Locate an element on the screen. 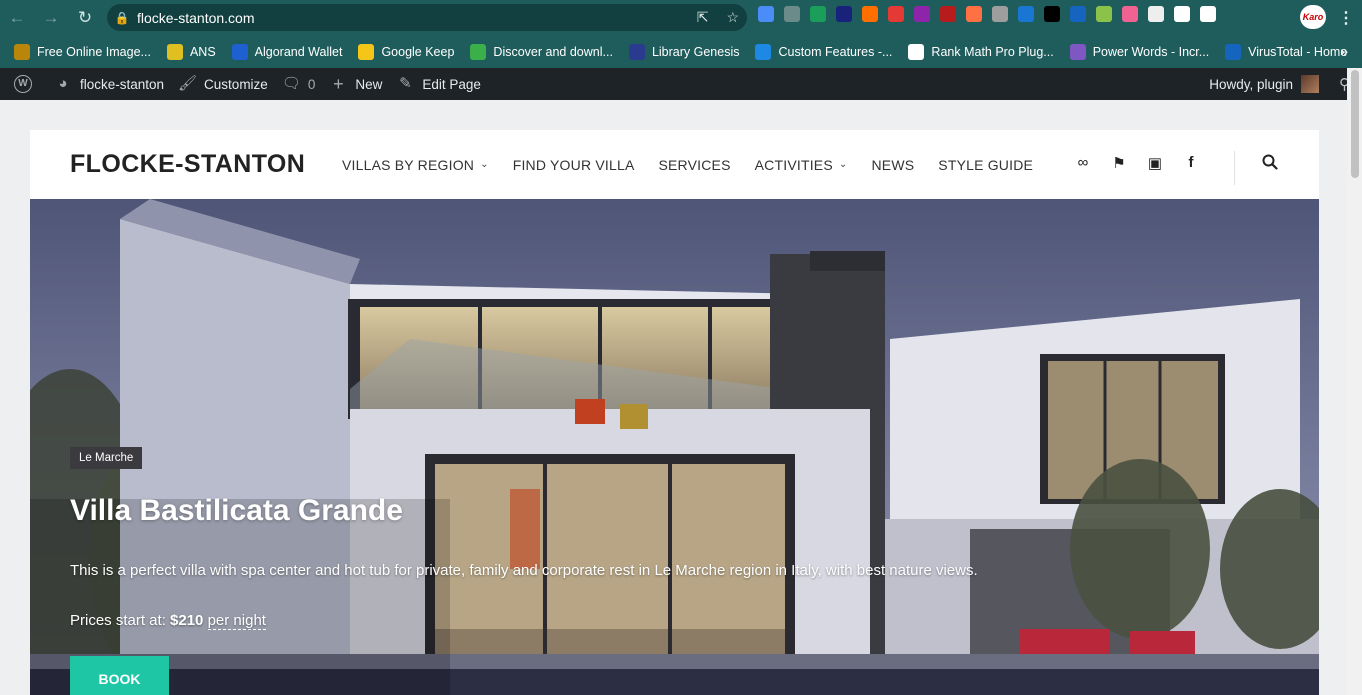 The image size is (1362, 695). bookmark-star-icon: ☆ is located at coordinates (732, 17).